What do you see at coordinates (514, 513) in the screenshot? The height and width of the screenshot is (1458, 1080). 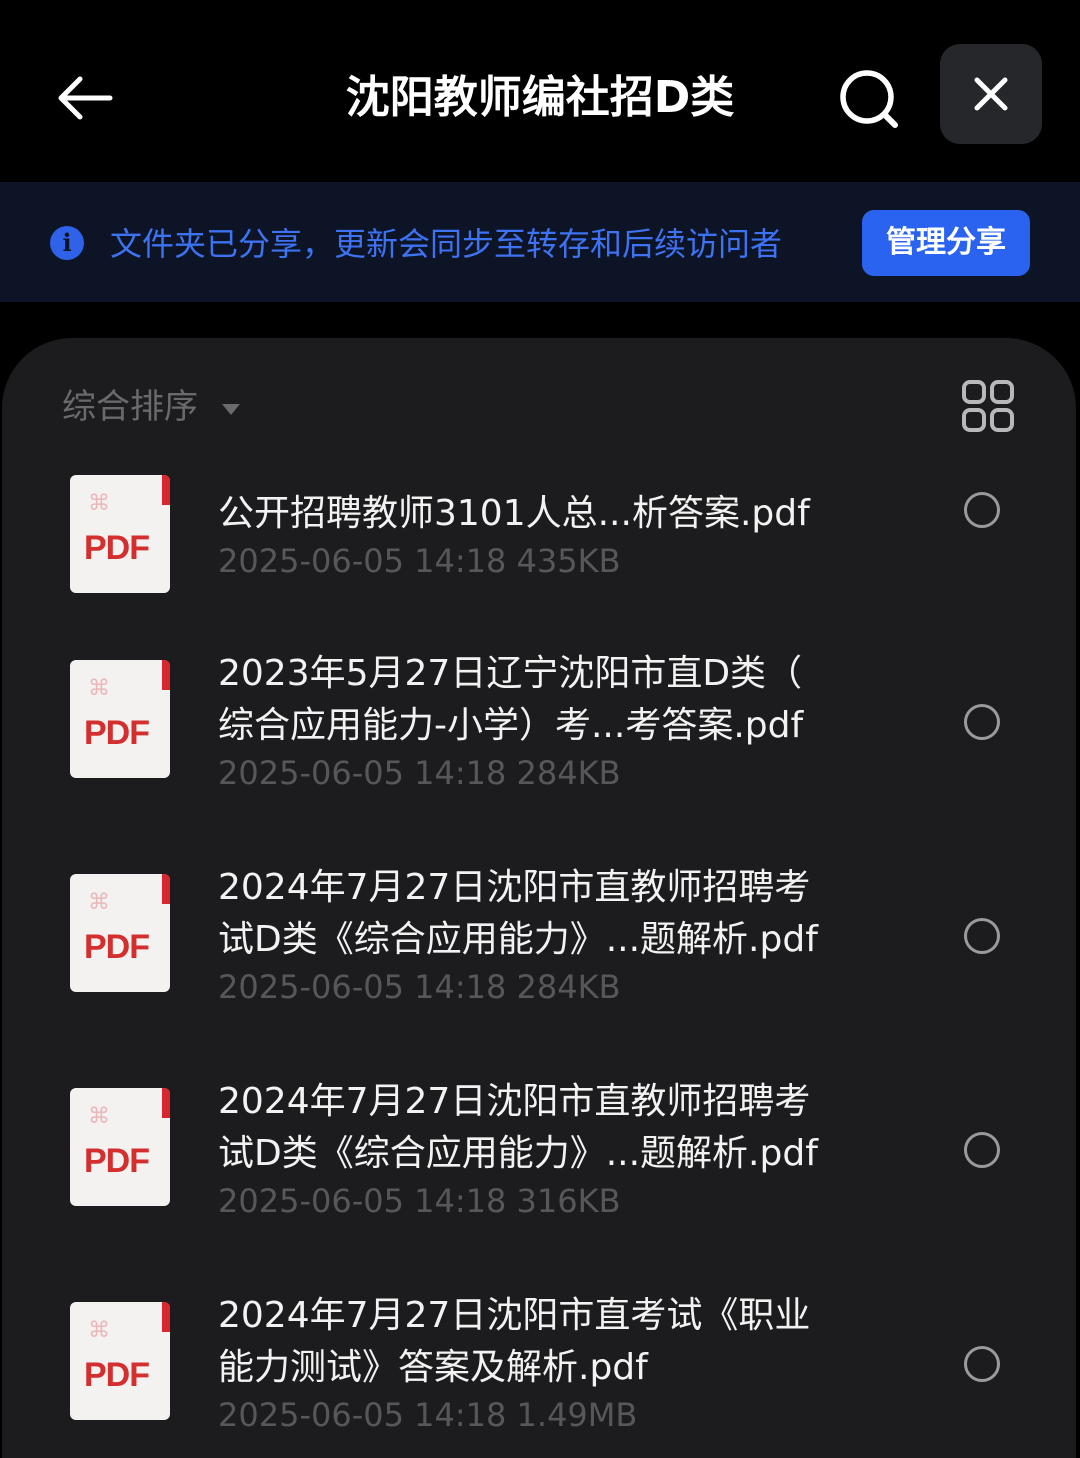 I see `file-name-line-2: 公开招聘教师3101人总...析答案.pdf` at bounding box center [514, 513].